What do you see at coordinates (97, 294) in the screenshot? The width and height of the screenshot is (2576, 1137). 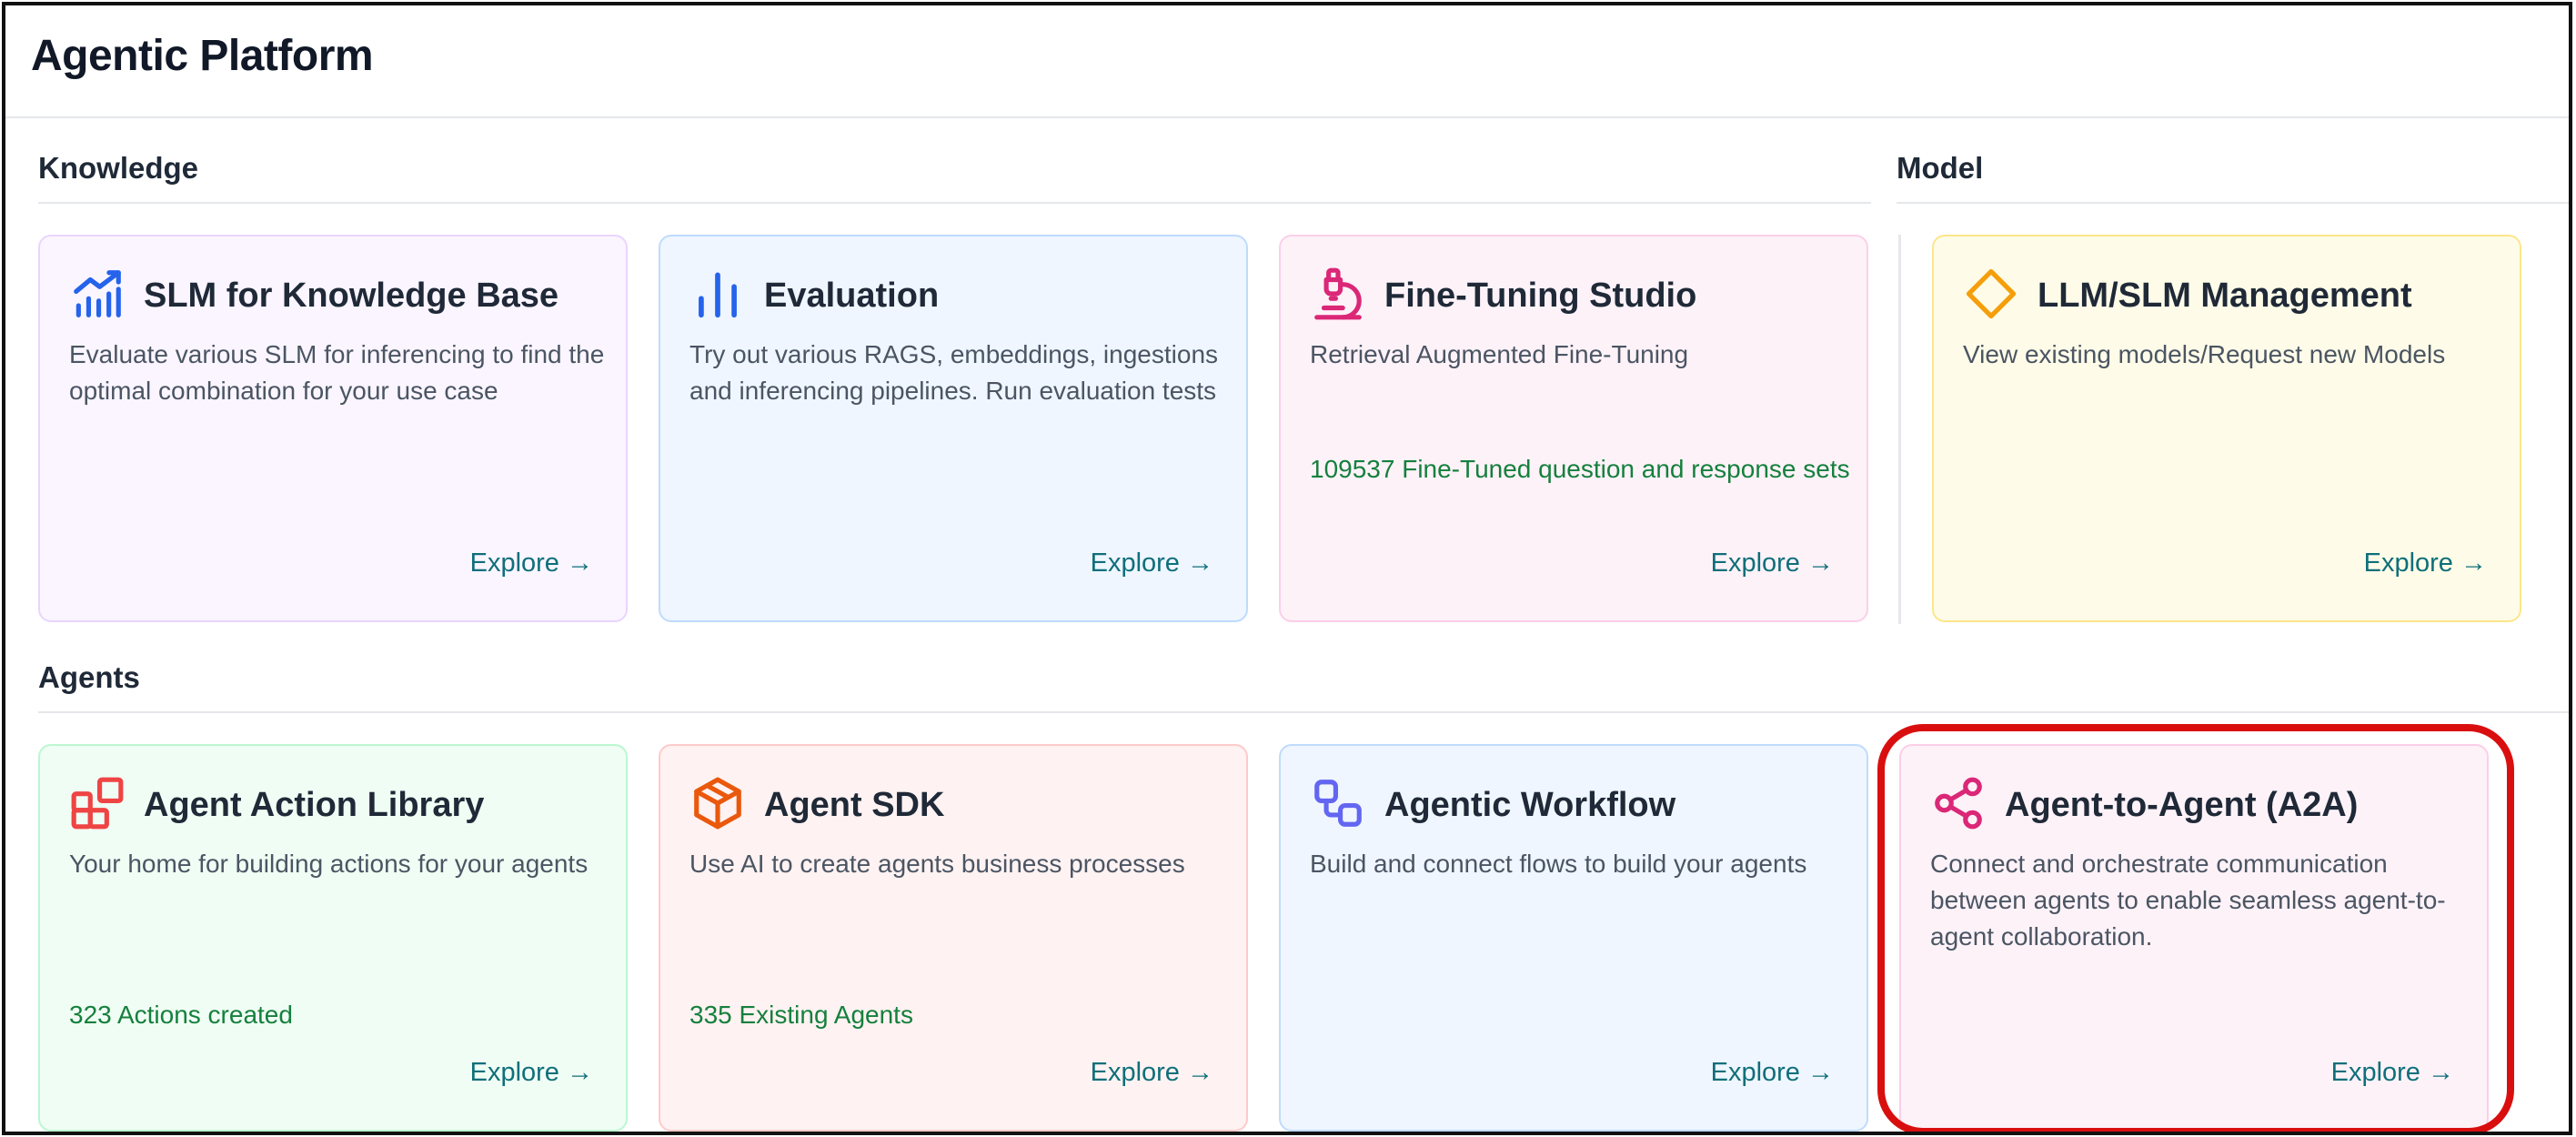 I see `bar-chart-trend-icon` at bounding box center [97, 294].